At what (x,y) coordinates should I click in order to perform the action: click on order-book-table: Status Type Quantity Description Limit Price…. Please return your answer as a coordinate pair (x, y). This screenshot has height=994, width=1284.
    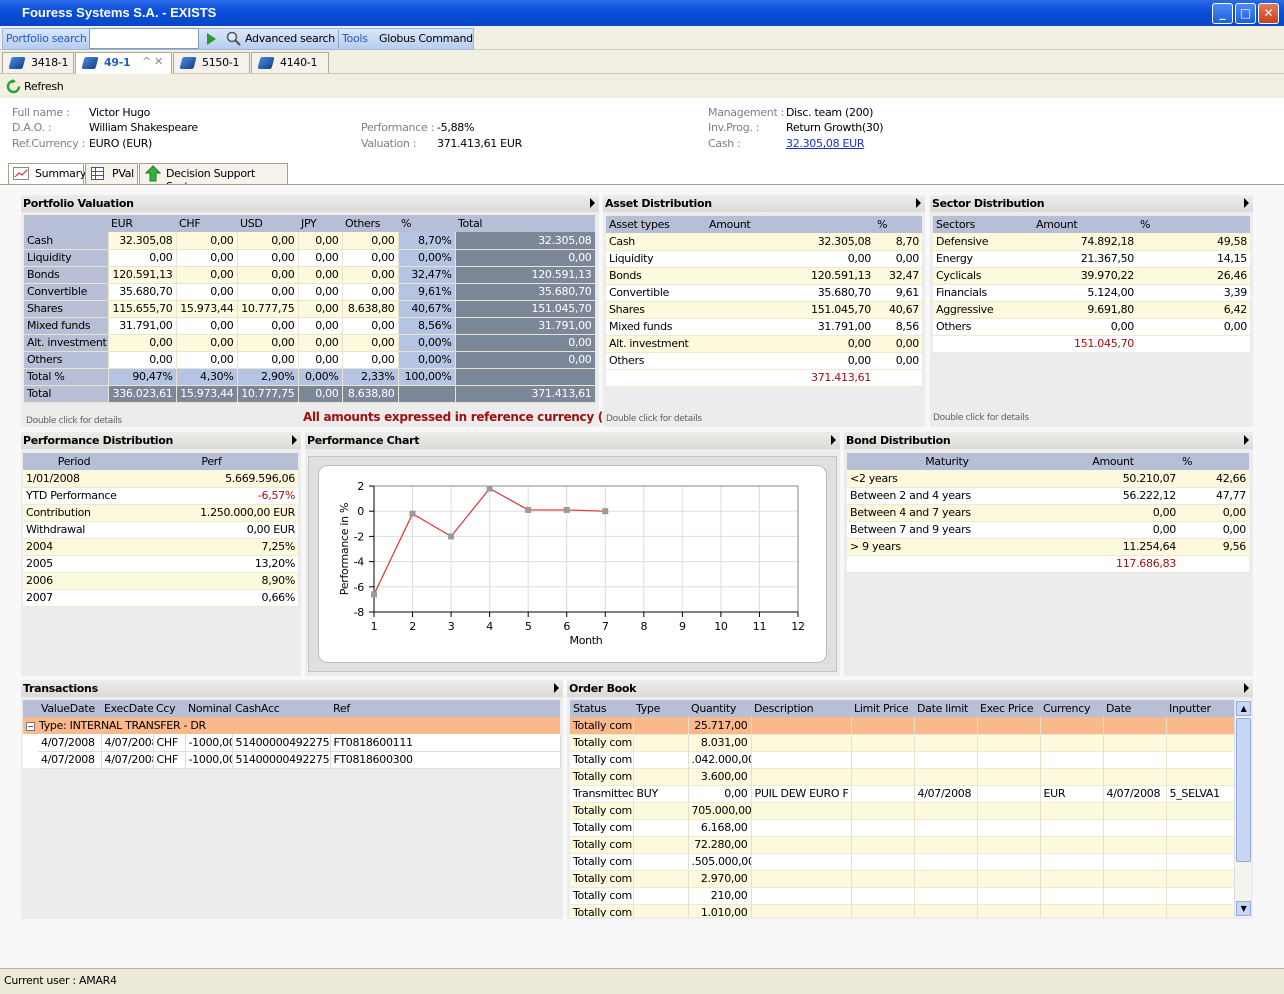
    Looking at the image, I should click on (902, 808).